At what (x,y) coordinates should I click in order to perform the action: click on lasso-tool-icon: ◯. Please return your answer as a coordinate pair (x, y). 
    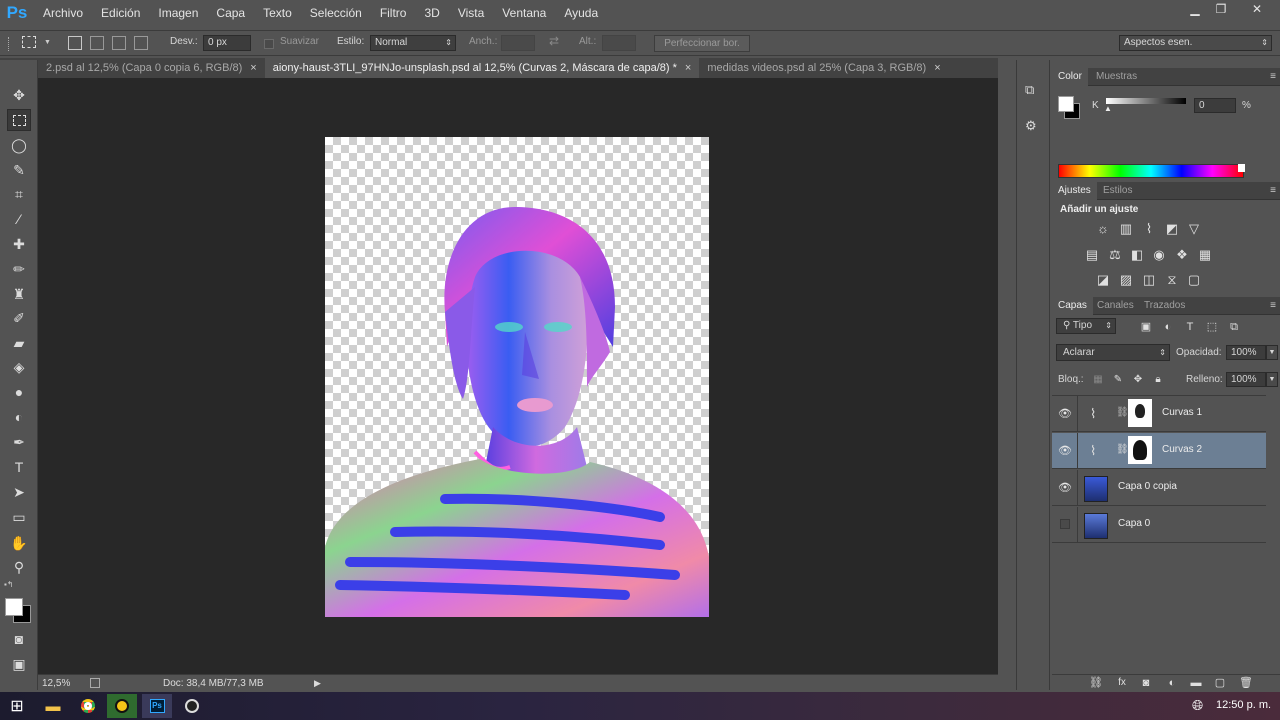
    Looking at the image, I should click on (19, 145).